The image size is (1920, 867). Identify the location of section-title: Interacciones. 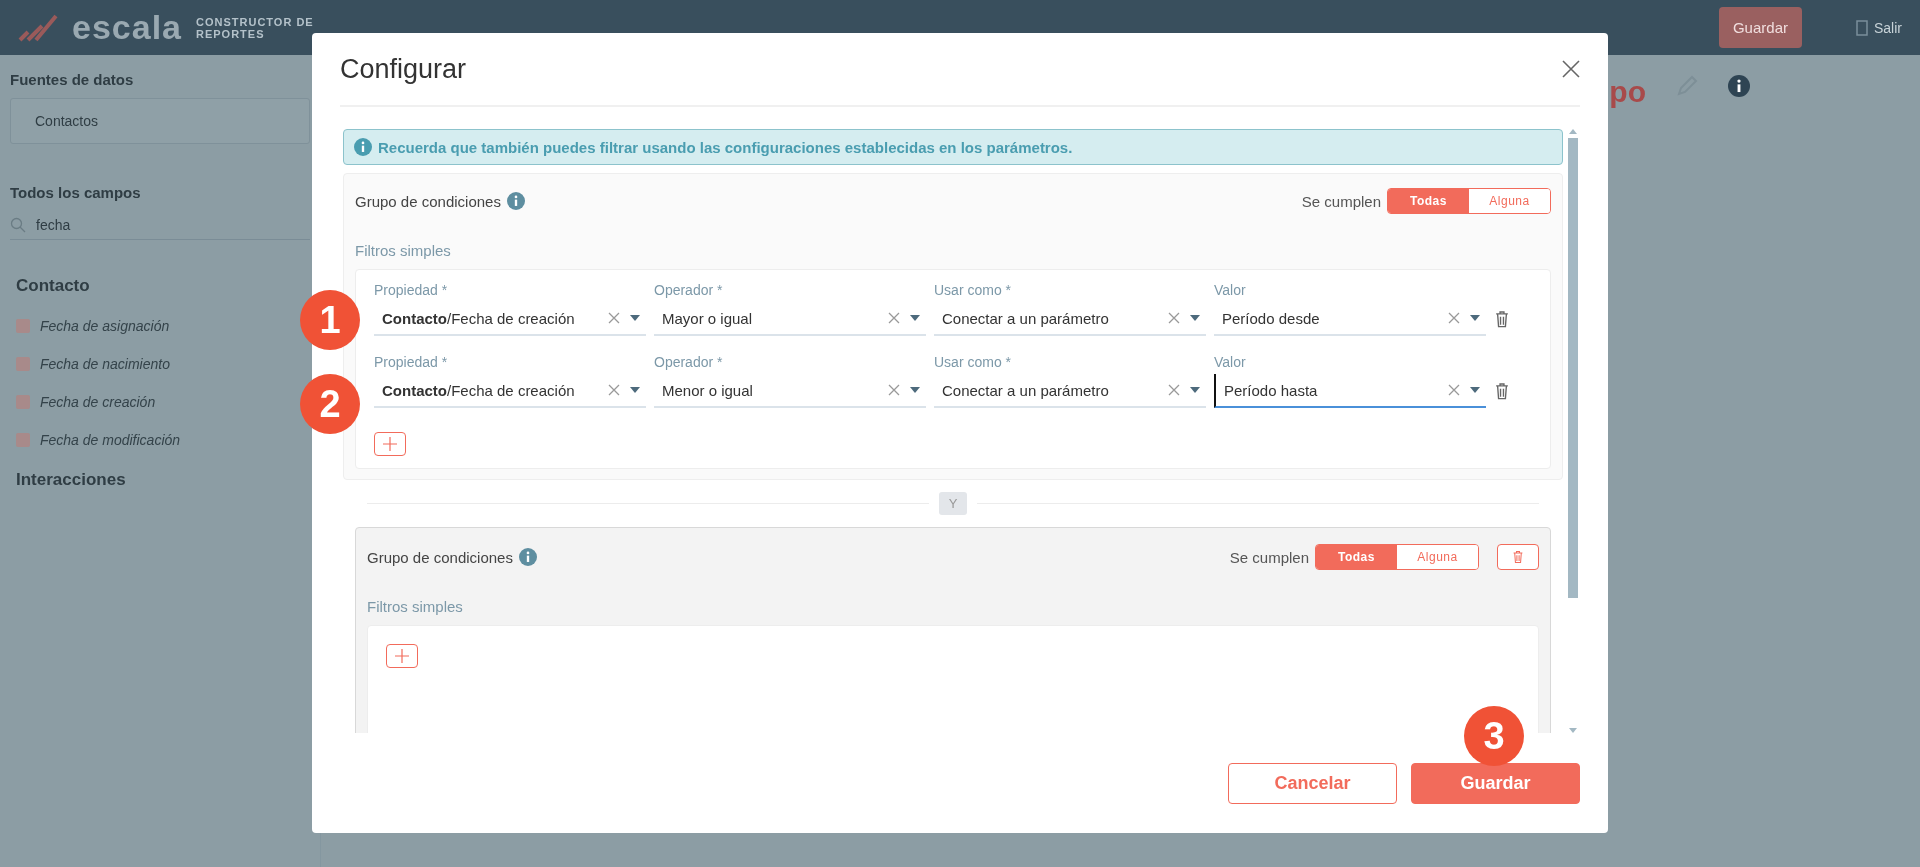
(71, 480).